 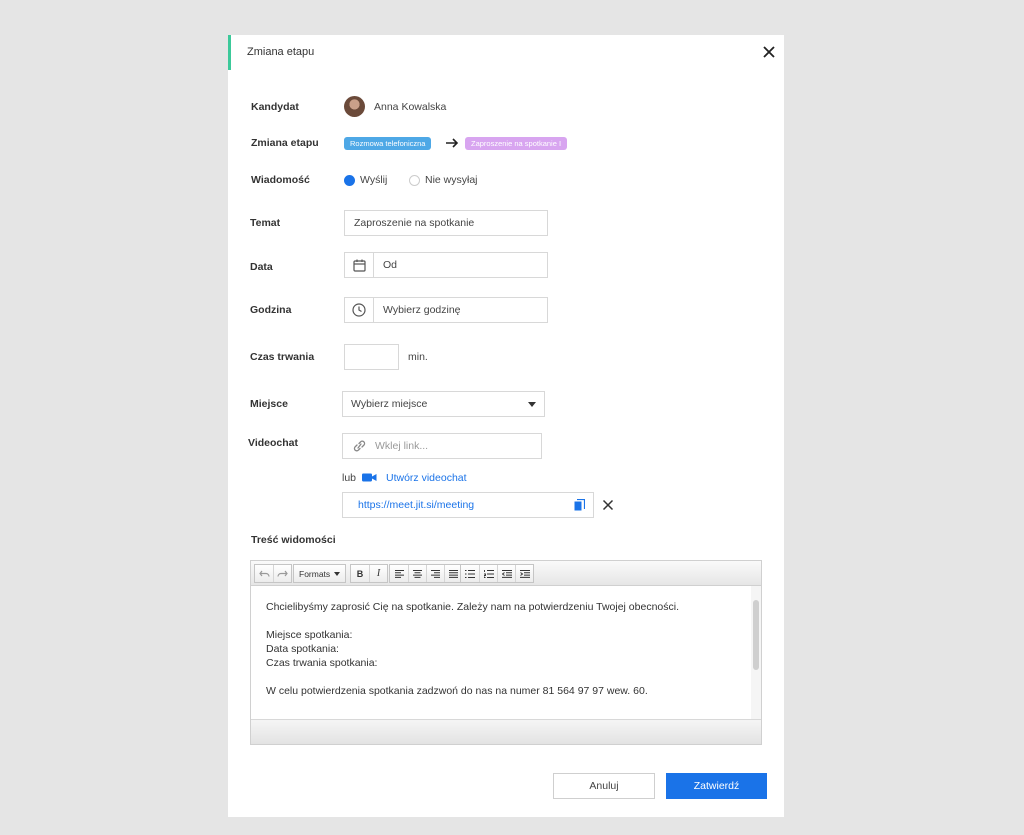 What do you see at coordinates (446, 223) in the screenshot?
I see `subject-input: Zaproszenie na spotkanie` at bounding box center [446, 223].